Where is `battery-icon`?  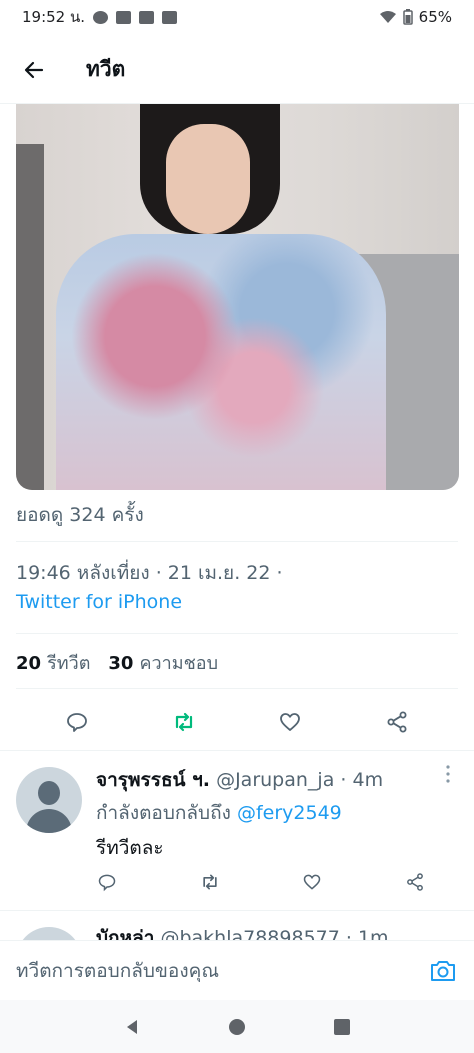 battery-icon is located at coordinates (407, 17).